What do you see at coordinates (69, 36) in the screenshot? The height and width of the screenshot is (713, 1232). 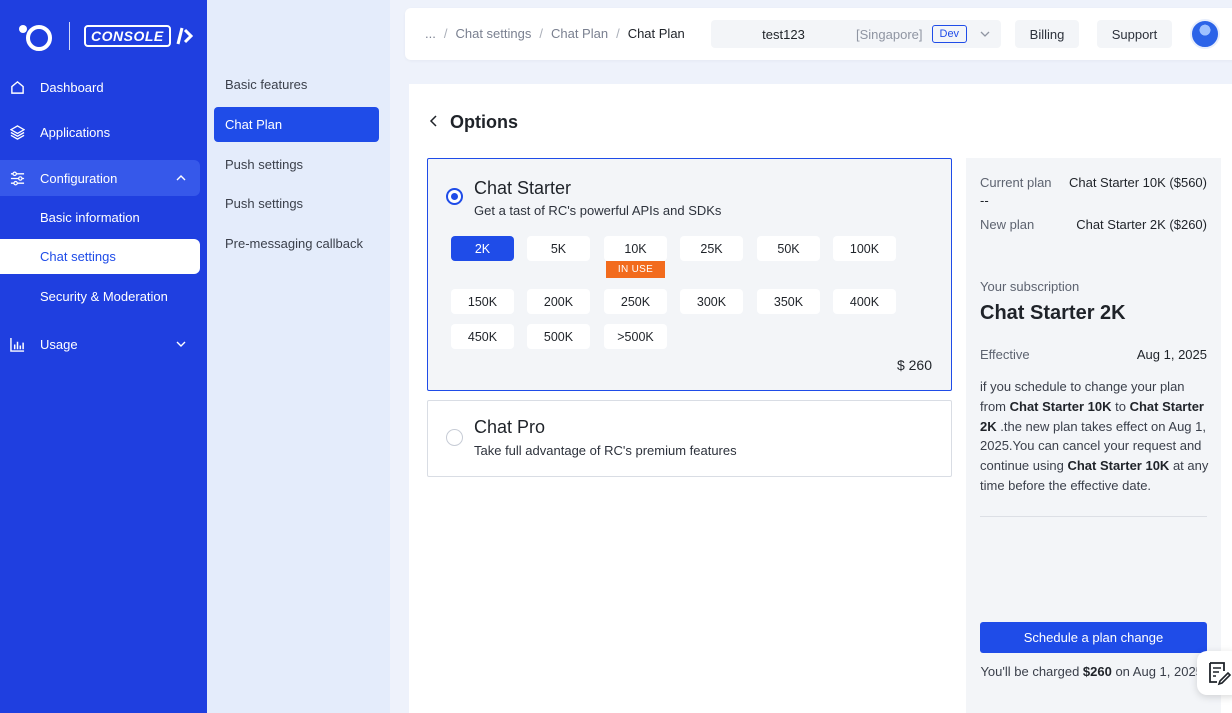 I see `logo-divider` at bounding box center [69, 36].